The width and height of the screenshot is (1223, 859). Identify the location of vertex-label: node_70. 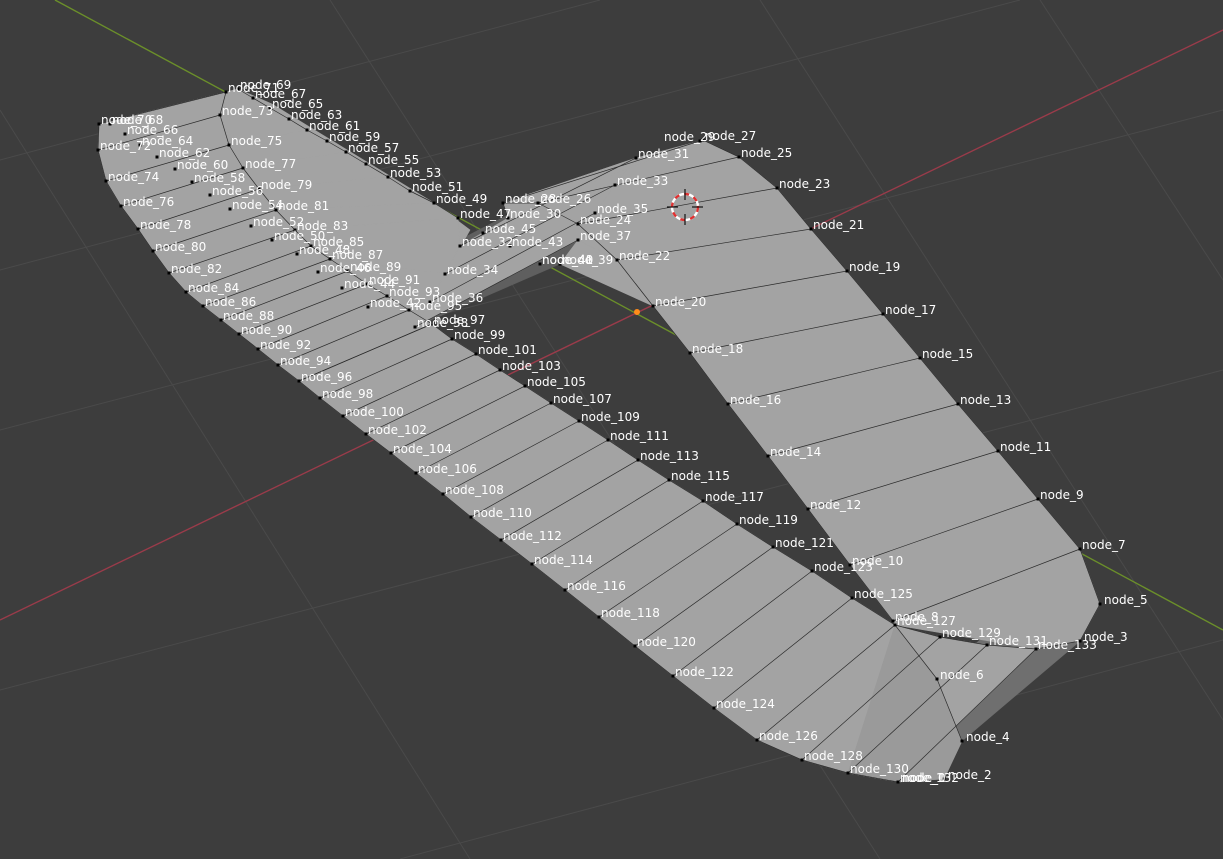
(126, 120).